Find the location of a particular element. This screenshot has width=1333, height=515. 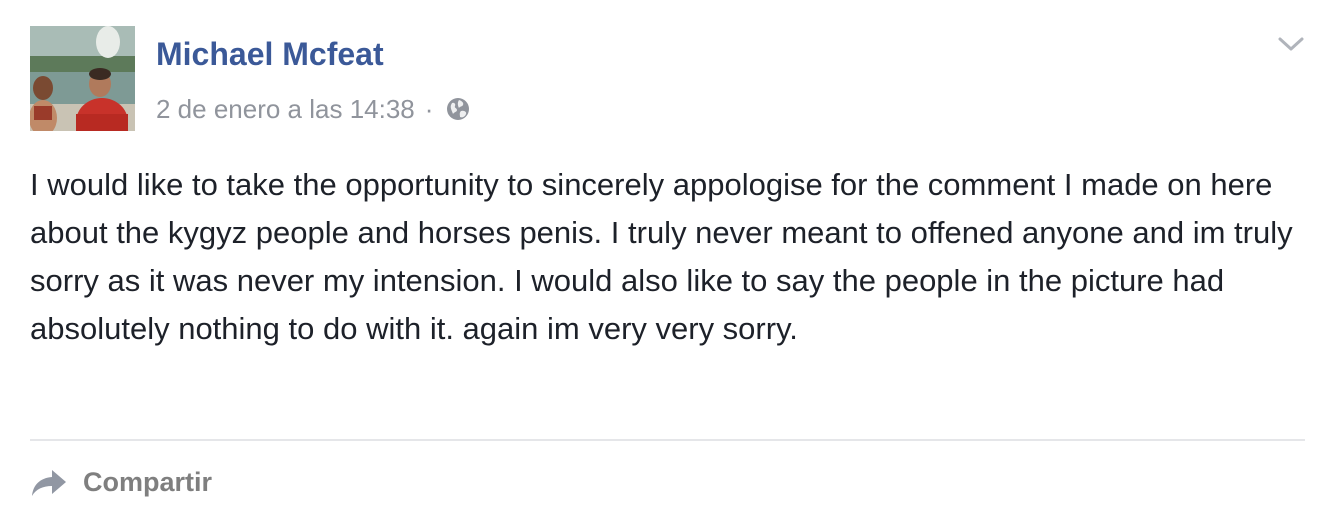

avatar is located at coordinates (82, 78).